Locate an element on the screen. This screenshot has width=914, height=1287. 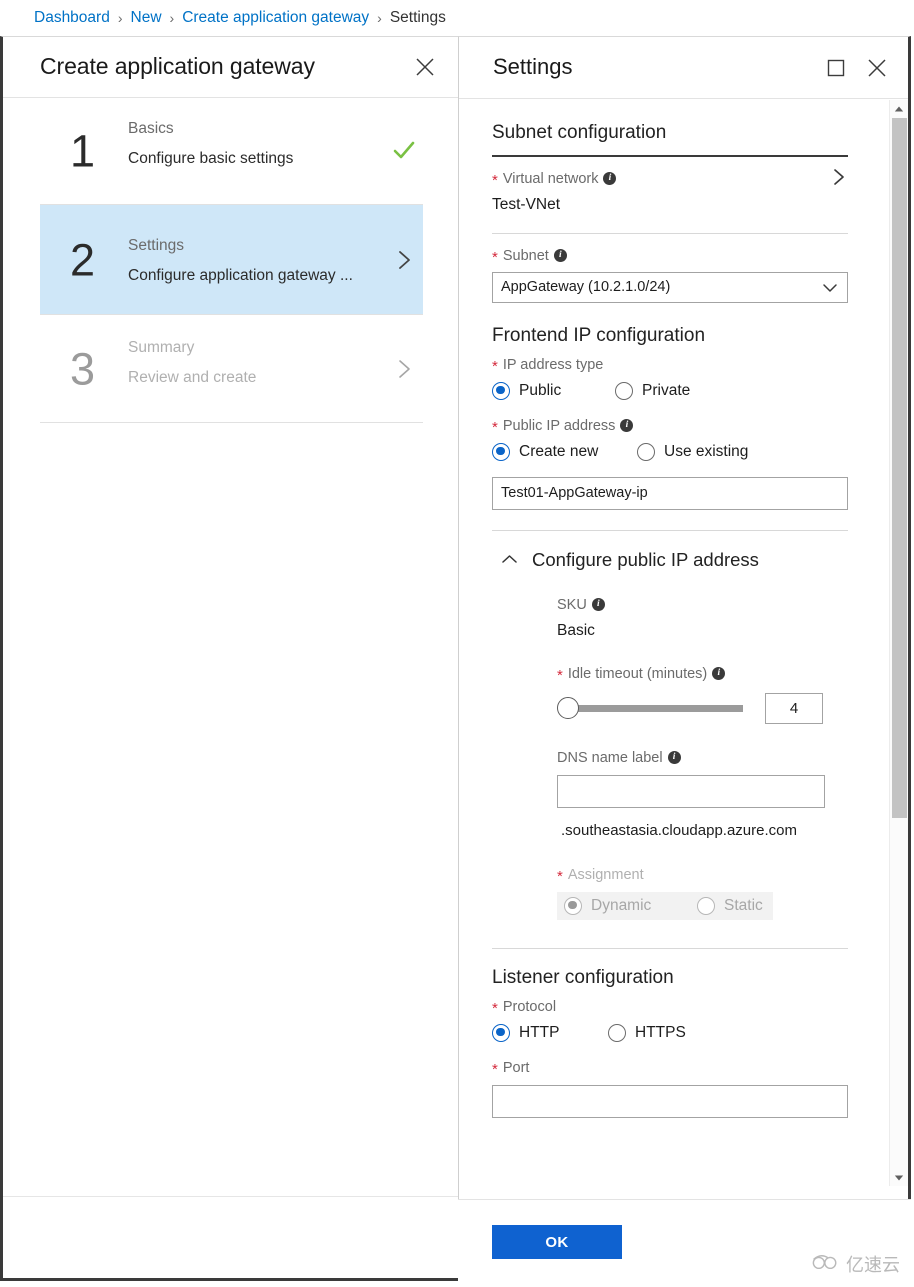
settings-scrollbar is located at coordinates (898, 643).